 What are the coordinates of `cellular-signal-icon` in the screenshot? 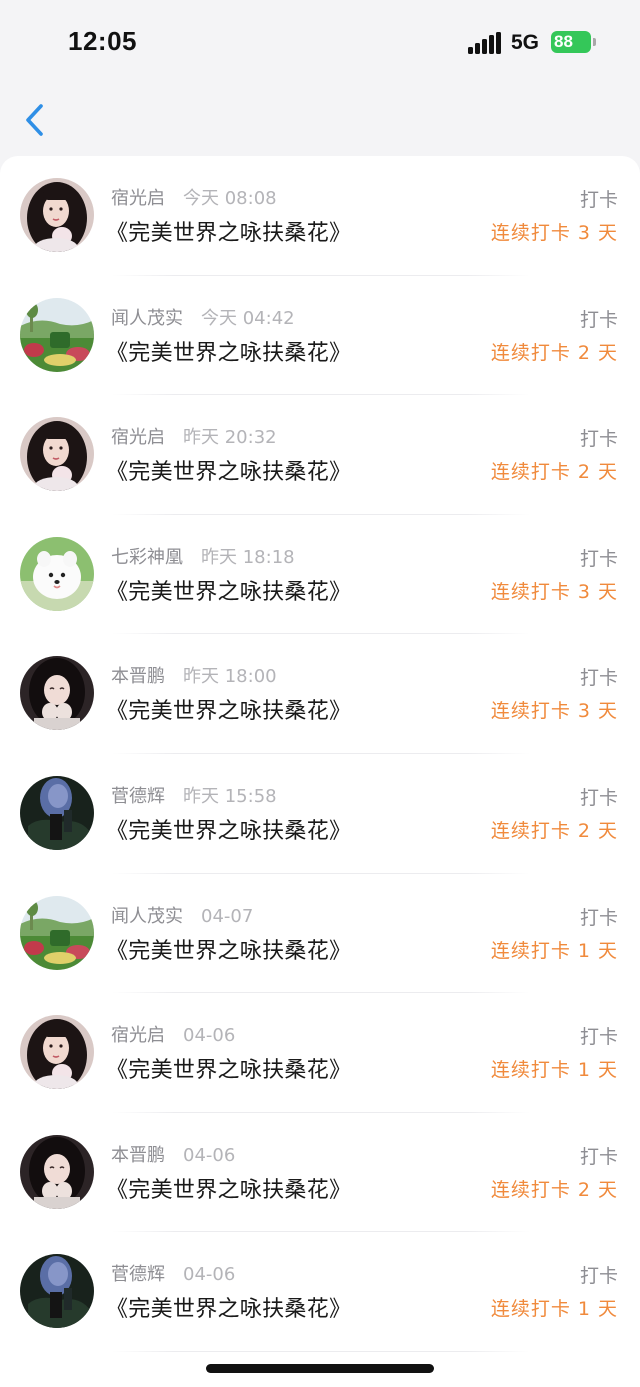 It's located at (485, 43).